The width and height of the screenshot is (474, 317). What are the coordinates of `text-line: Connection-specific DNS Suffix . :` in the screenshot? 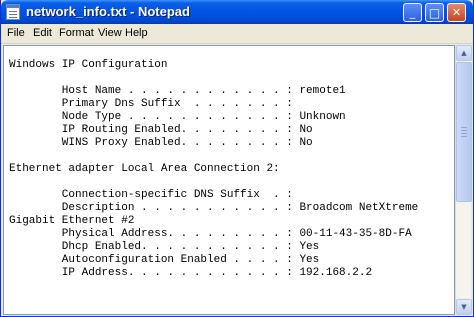 It's located at (151, 195).